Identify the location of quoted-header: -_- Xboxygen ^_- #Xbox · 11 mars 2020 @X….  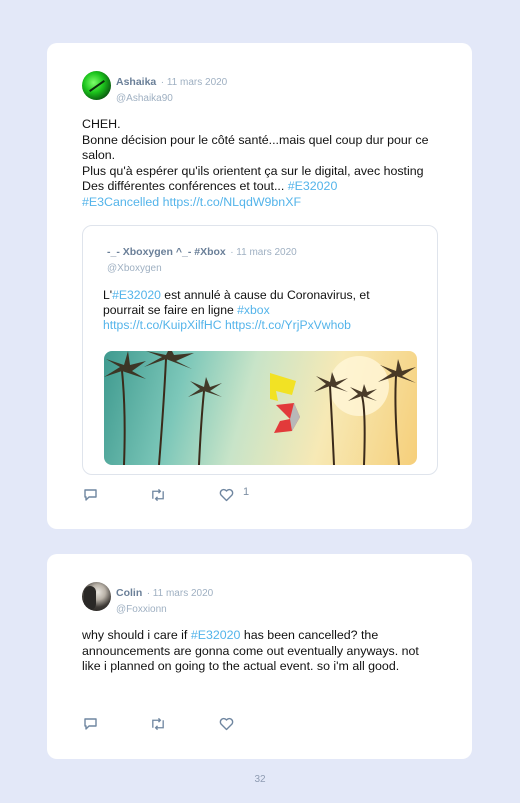
(202, 258).